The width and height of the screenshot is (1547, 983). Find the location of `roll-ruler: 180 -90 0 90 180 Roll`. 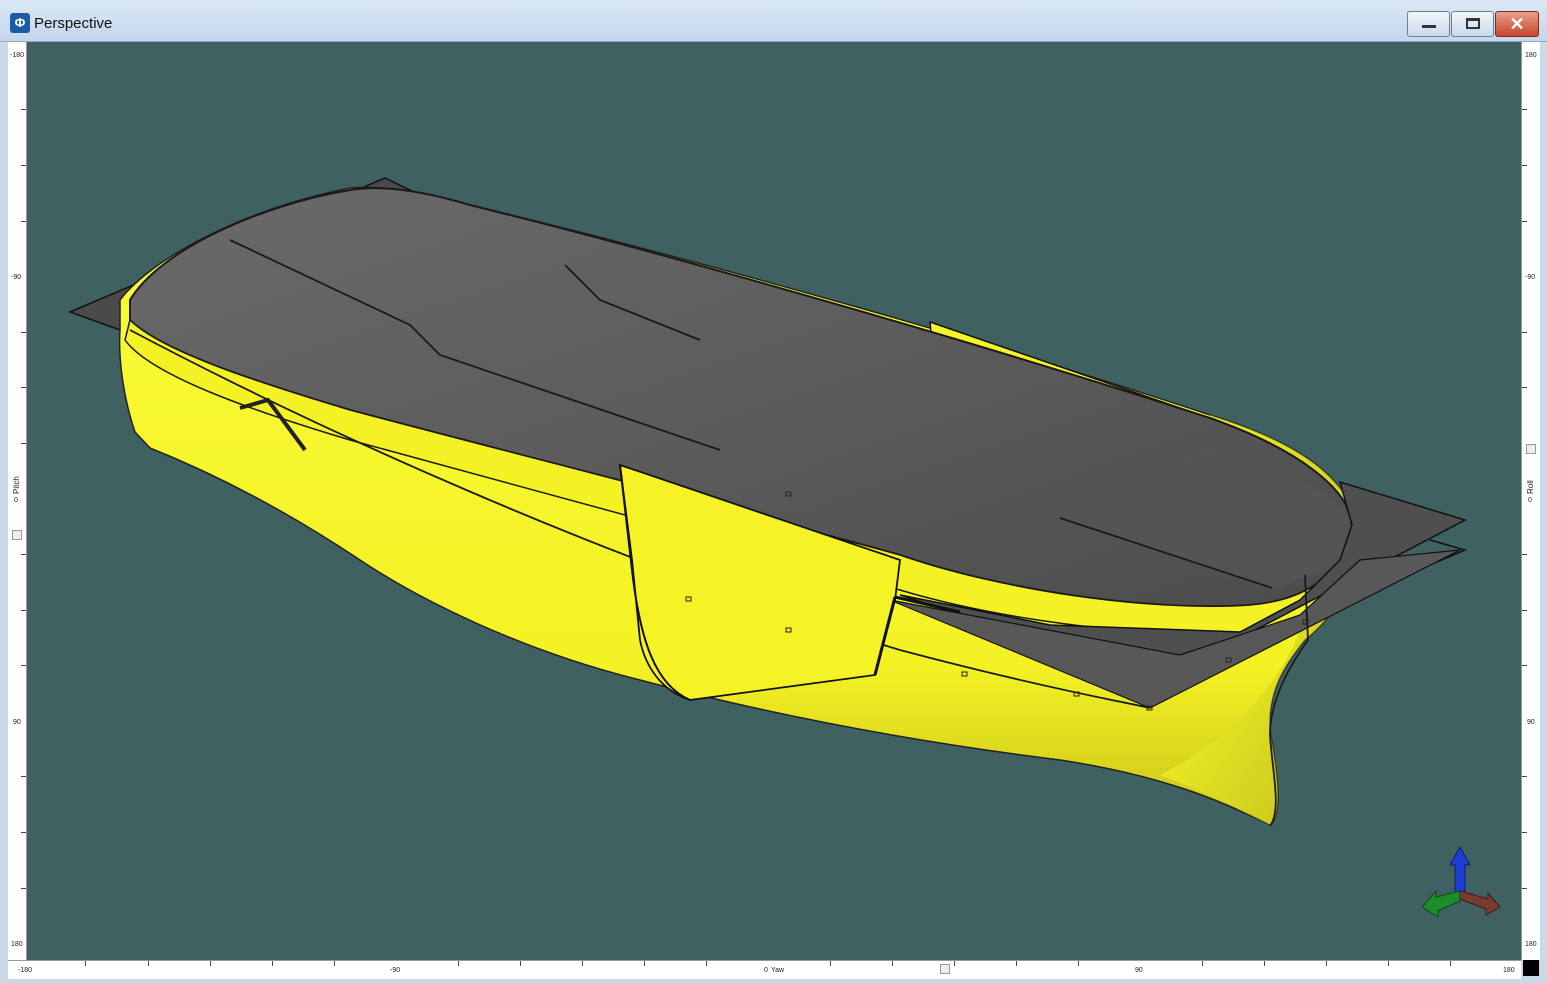

roll-ruler: 180 -90 0 90 180 Roll is located at coordinates (1530, 501).